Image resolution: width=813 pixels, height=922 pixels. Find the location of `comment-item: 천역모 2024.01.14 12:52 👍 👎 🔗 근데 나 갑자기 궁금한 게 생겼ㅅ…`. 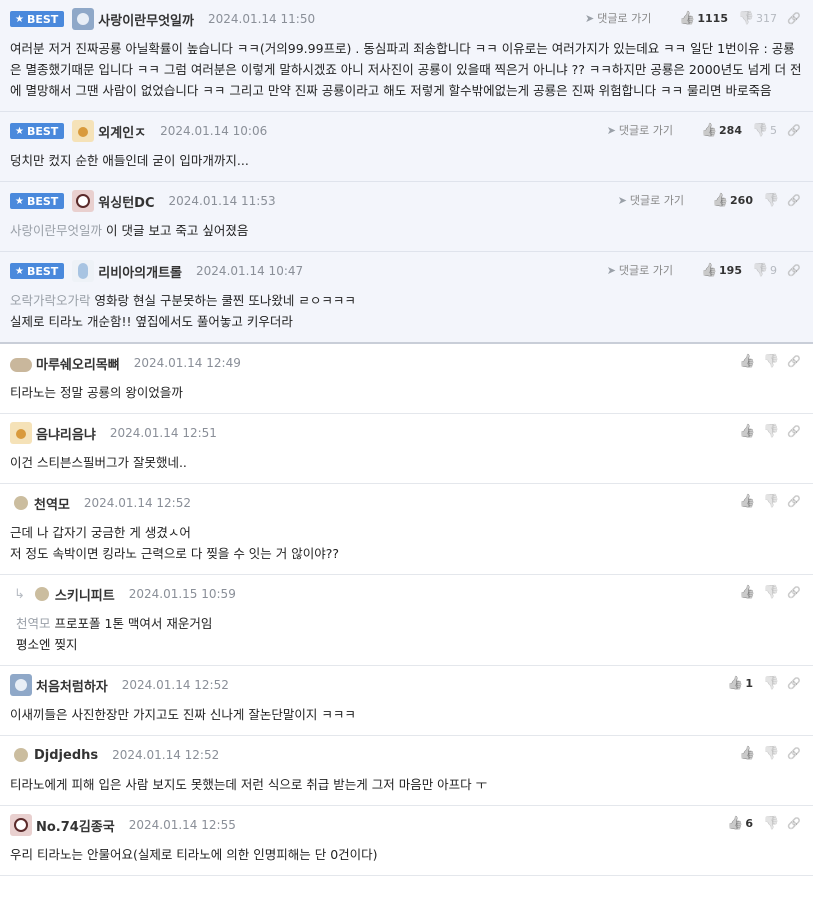

comment-item: 천역모 2024.01.14 12:52 👍 👎 🔗 근데 나 갑자기 궁금한 게 생겼ㅅ… is located at coordinates (406, 529).